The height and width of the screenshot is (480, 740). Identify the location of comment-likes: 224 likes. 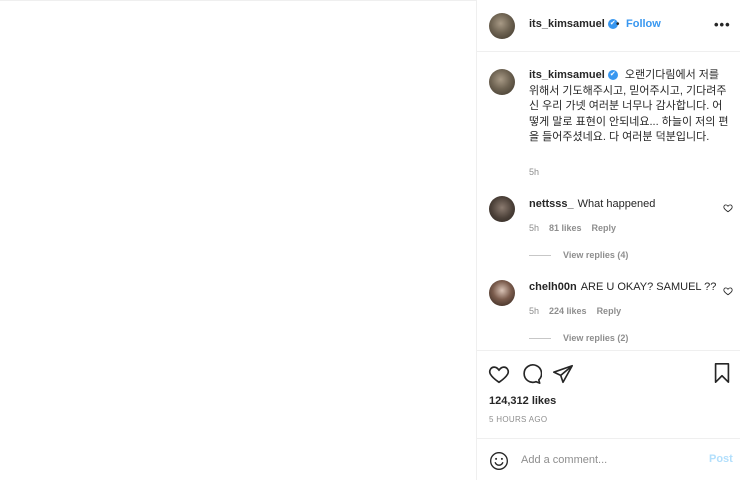
(568, 311).